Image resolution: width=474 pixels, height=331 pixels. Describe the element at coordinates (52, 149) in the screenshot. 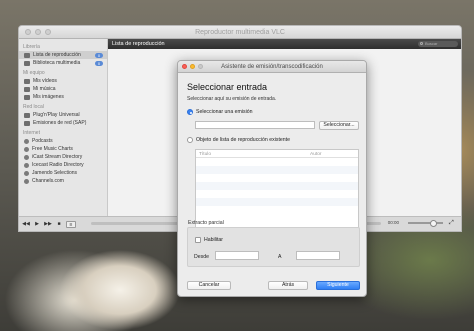

I see `sidebar-item-label: Free Music Charts` at that location.